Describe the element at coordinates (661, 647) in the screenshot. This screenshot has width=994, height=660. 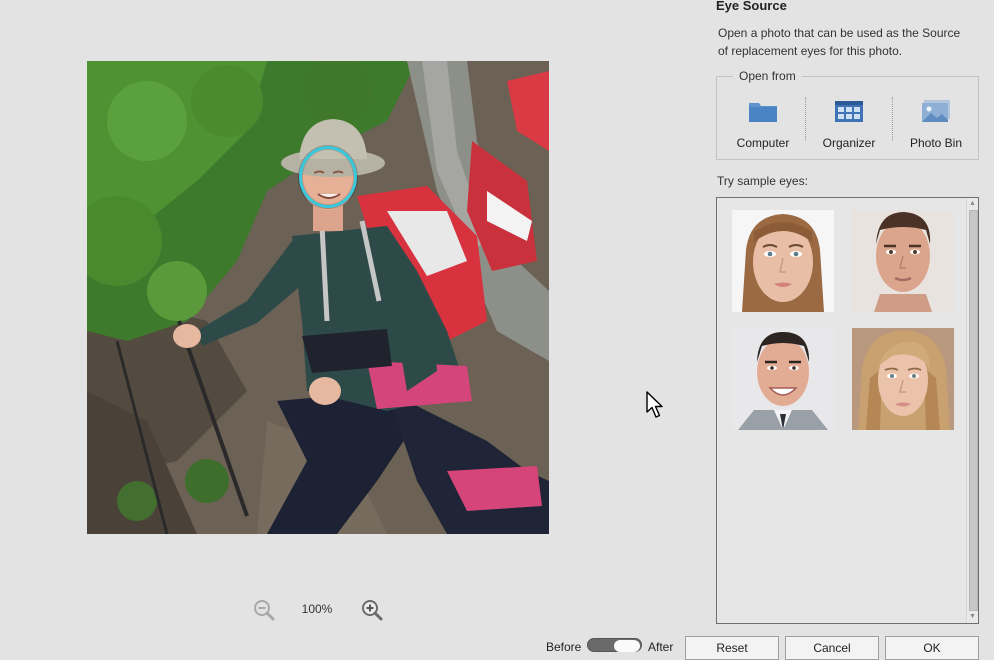
I see `after-label: After` at that location.